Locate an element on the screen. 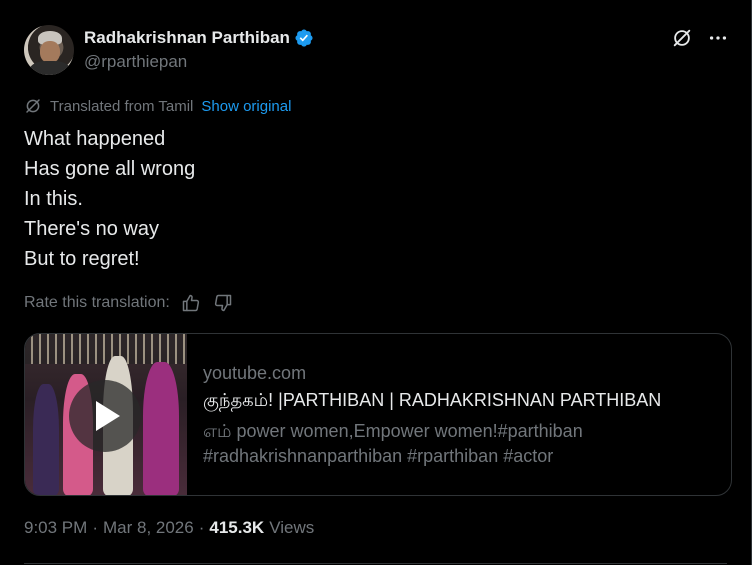  tweet-line: Has gone all wrong is located at coordinates (110, 169).